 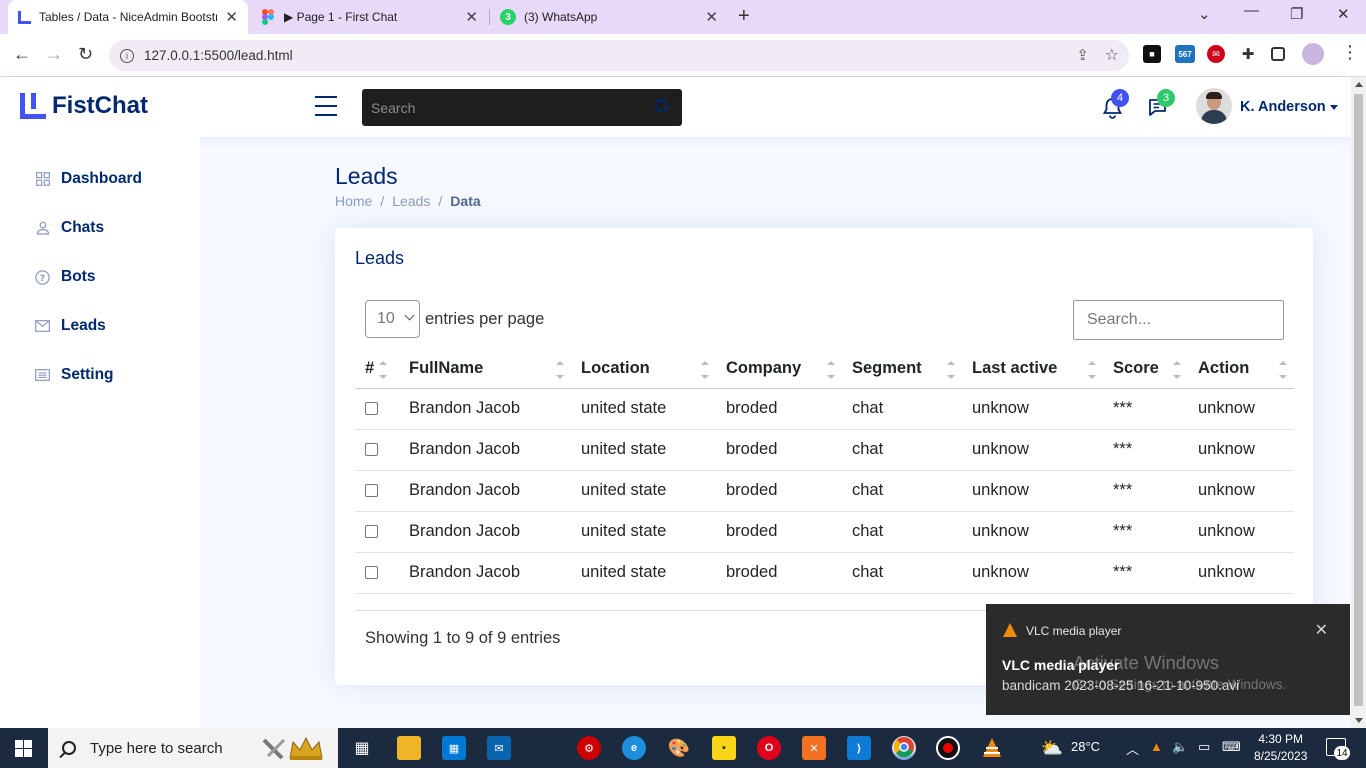 I want to click on new-tab-plus-icon: +, so click(x=744, y=16).